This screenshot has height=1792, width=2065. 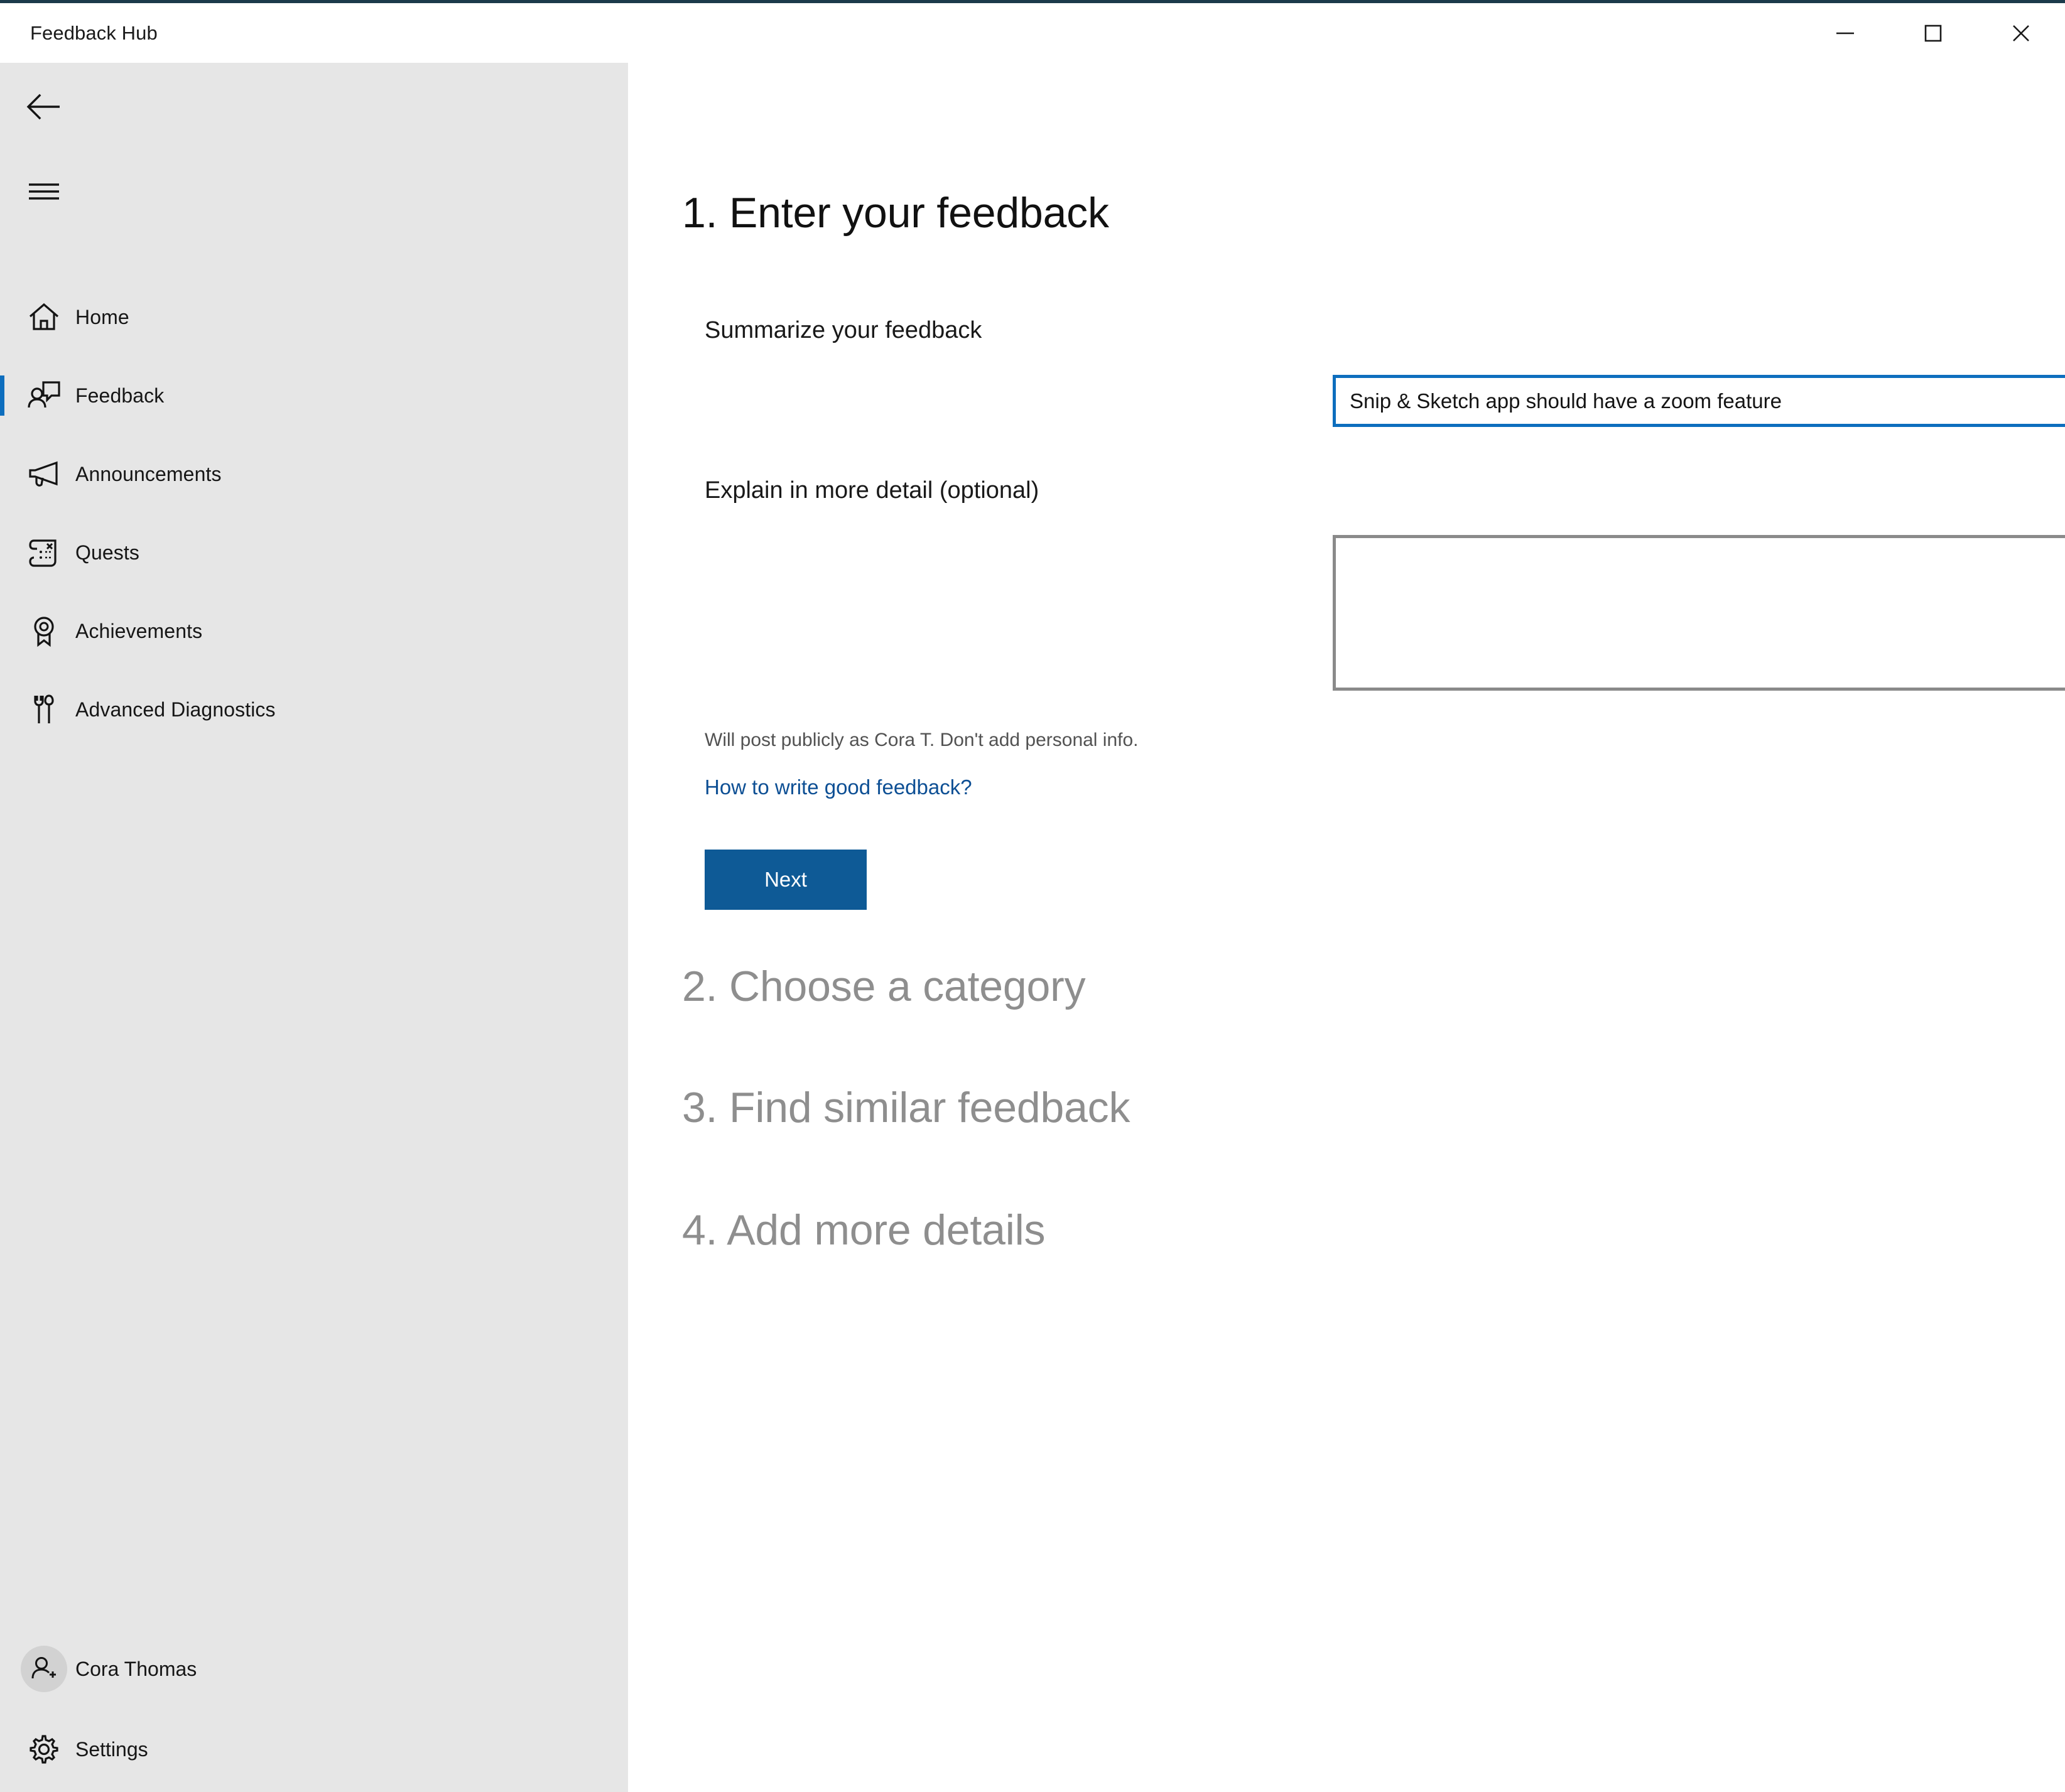 What do you see at coordinates (44, 552) in the screenshot?
I see `scroll-icon` at bounding box center [44, 552].